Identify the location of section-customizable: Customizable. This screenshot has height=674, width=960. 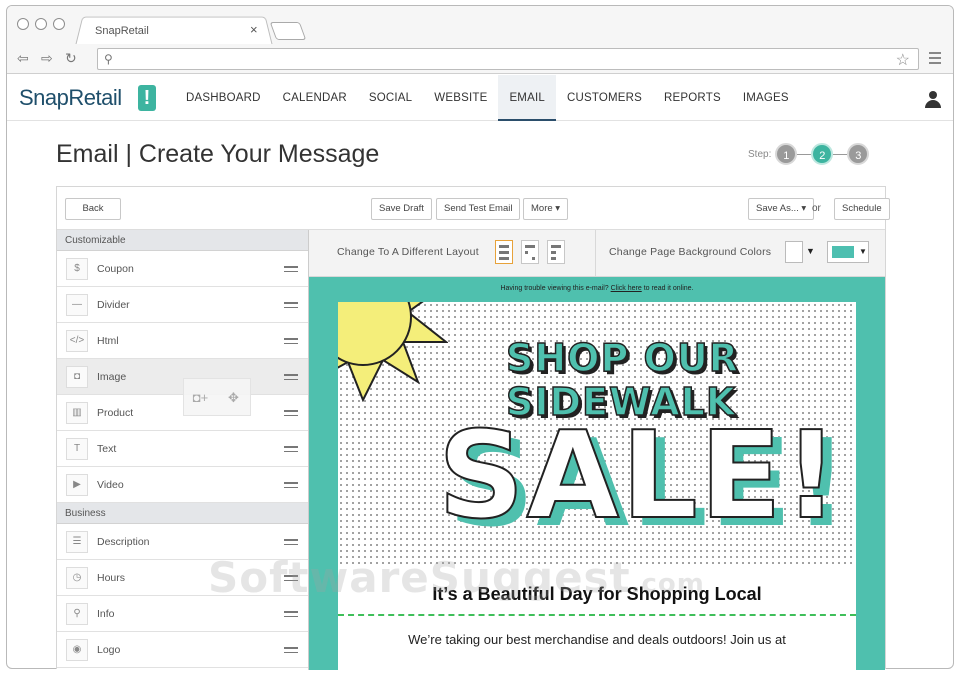
(182, 240).